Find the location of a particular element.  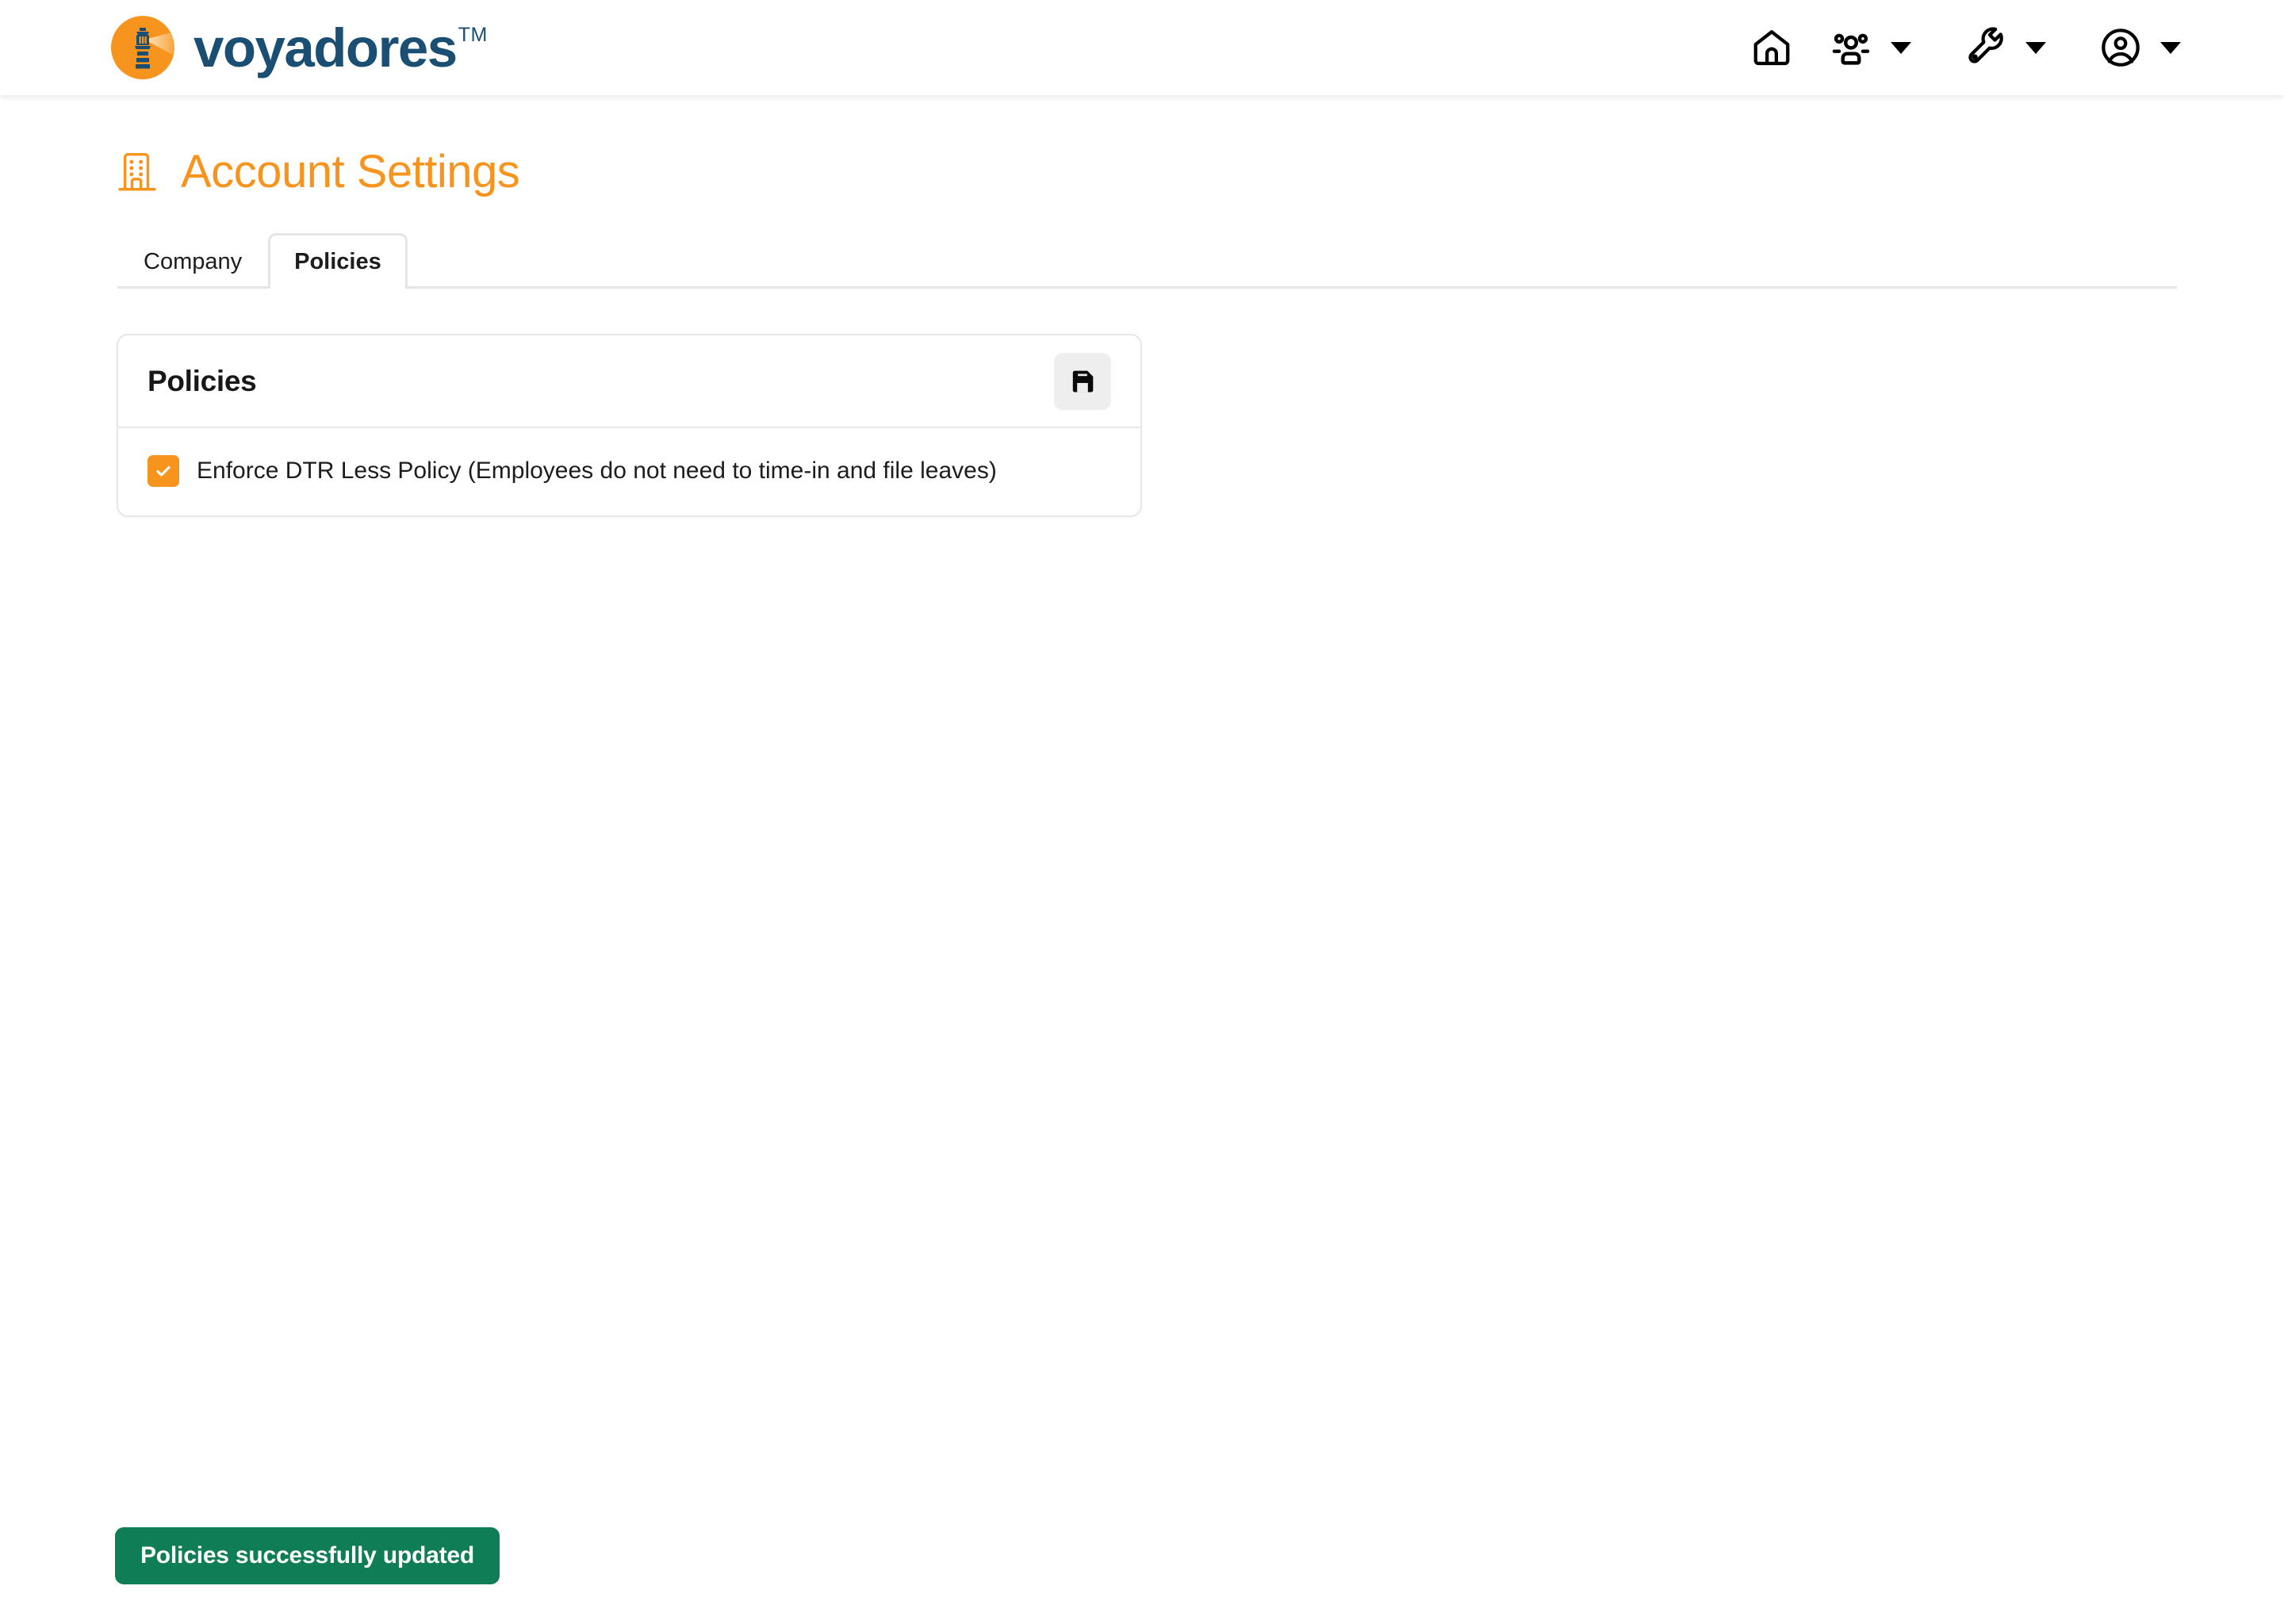

top-navigation-bar: voyadores TM is located at coordinates (1142, 47).